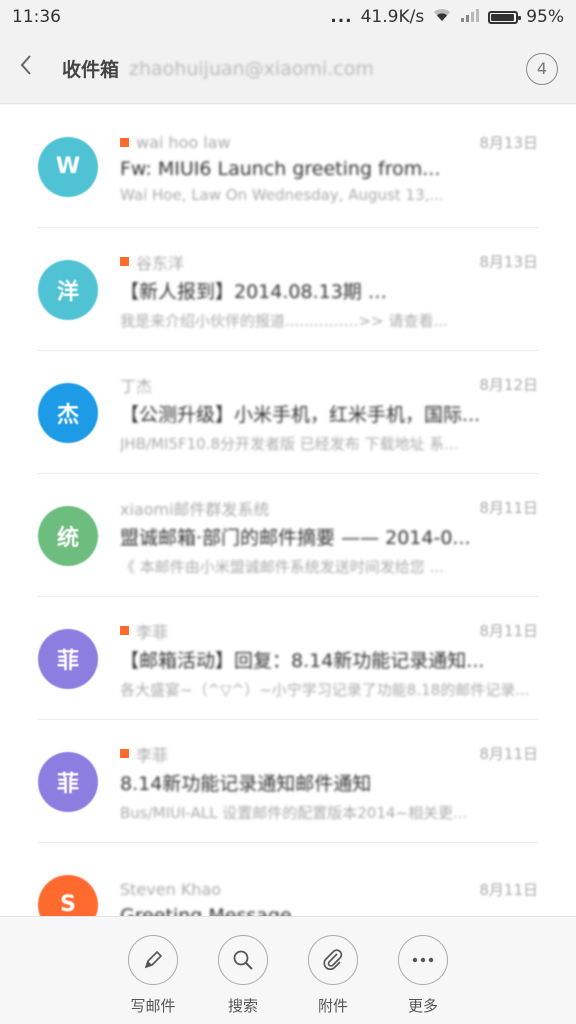  I want to click on pencil-icon, so click(153, 960).